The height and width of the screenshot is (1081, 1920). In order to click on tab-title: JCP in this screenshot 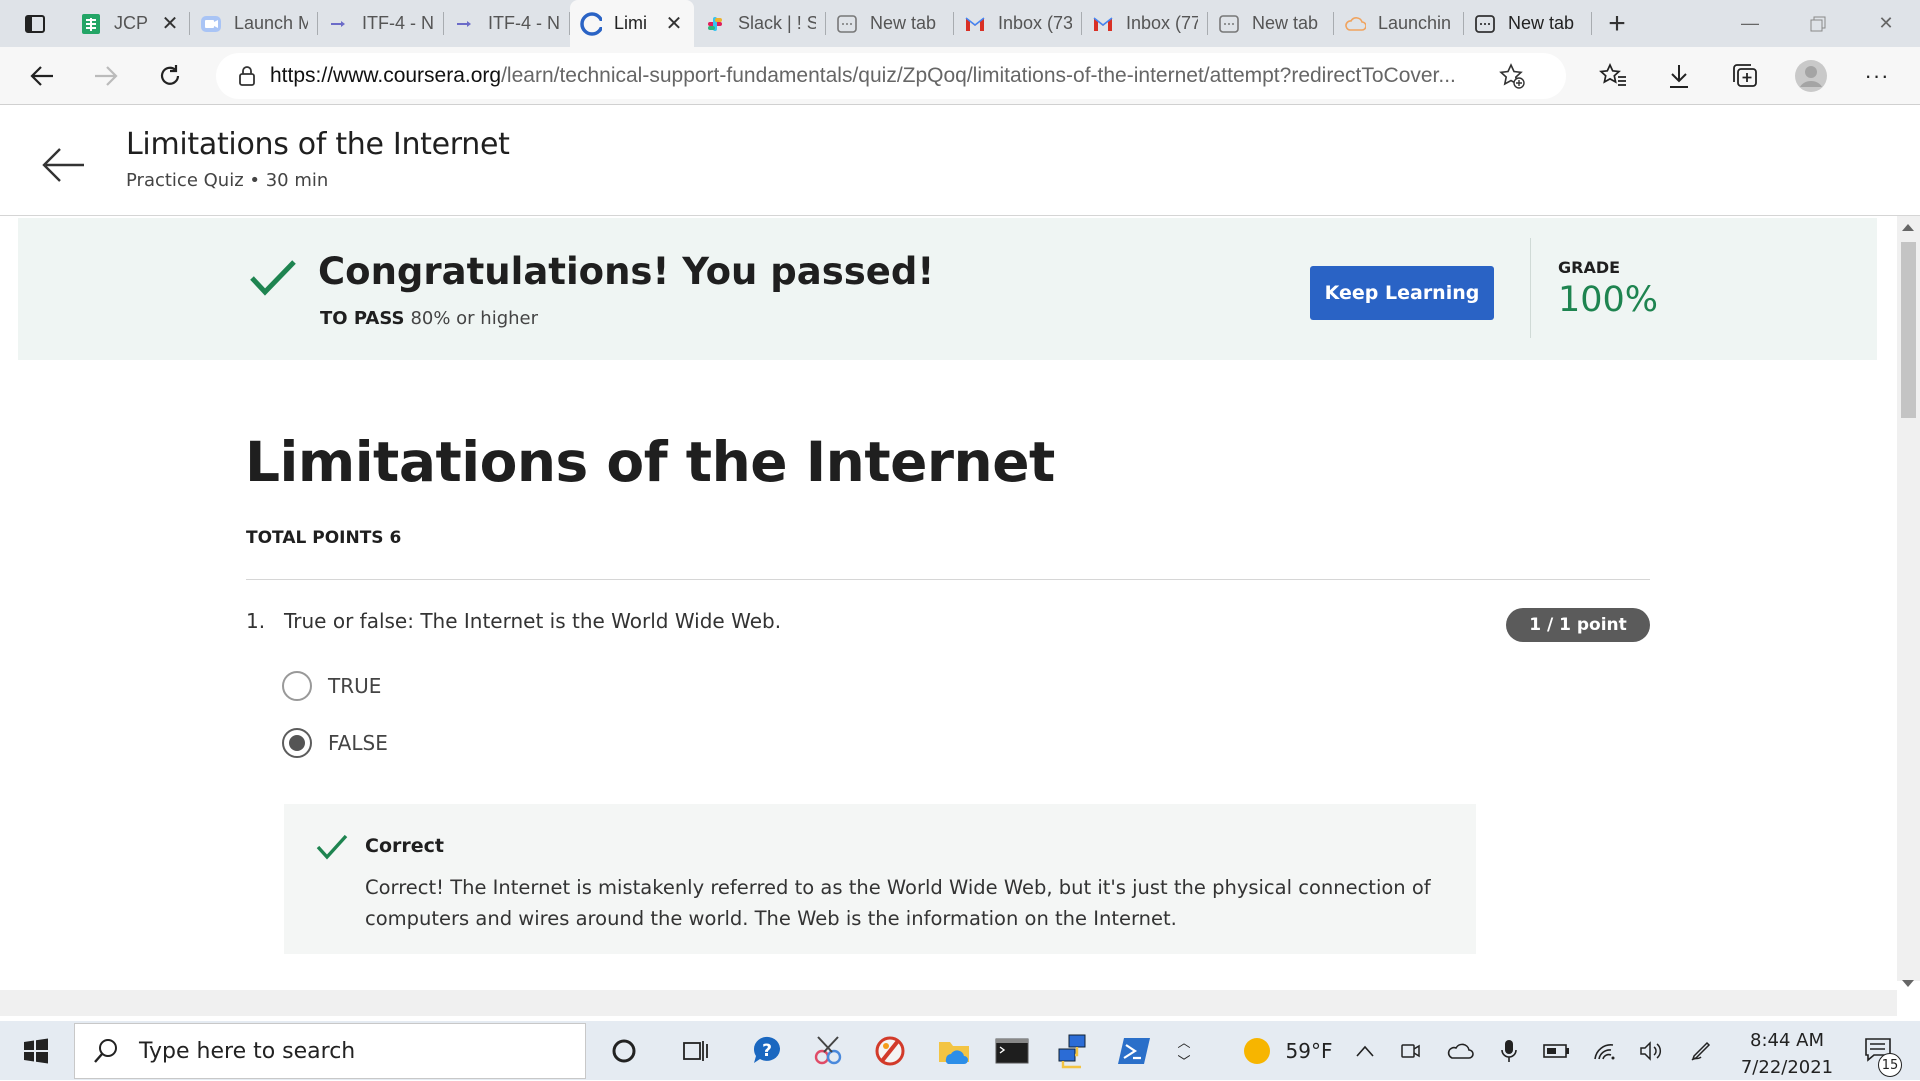, I will do `click(131, 23)`.